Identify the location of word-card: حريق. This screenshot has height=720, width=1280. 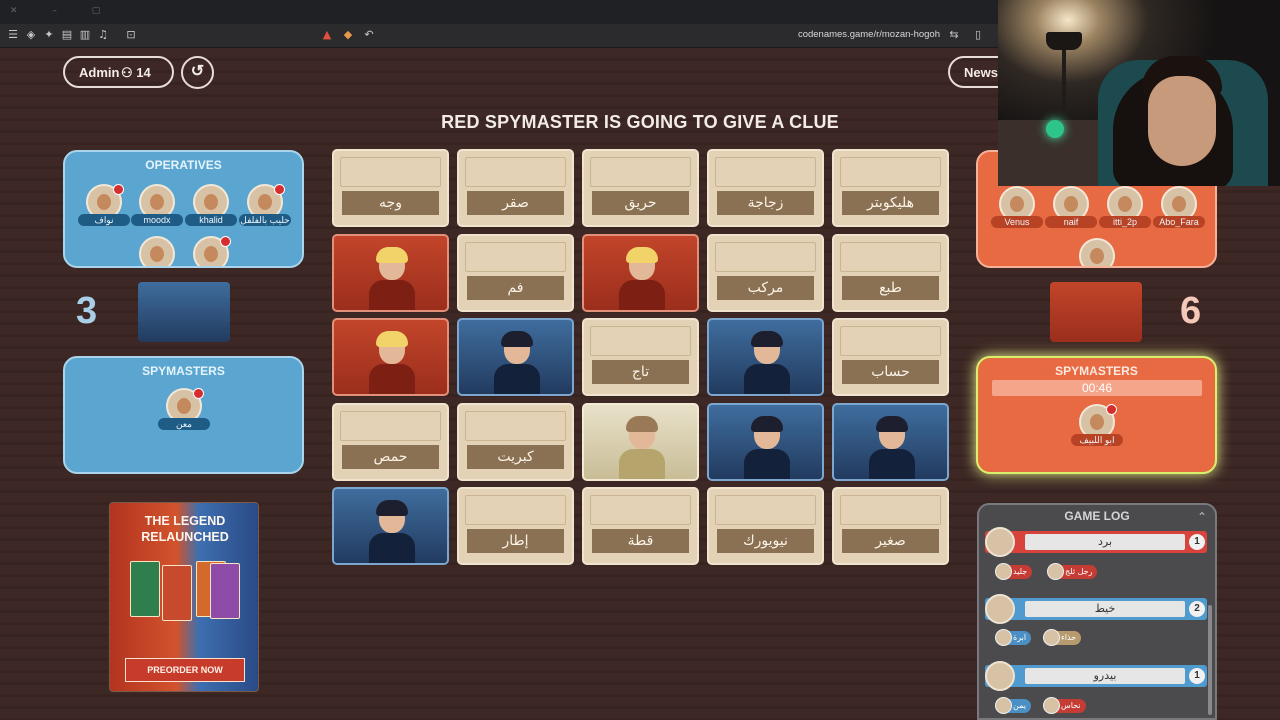
(640, 188).